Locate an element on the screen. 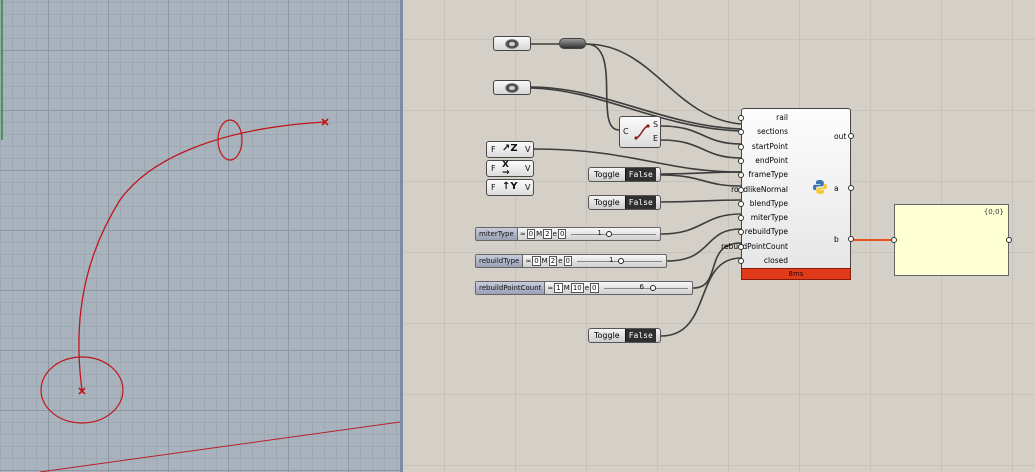 Image resolution: width=1035 pixels, height=472 pixels. python-input-rebuildType: rebuildType is located at coordinates (766, 231).